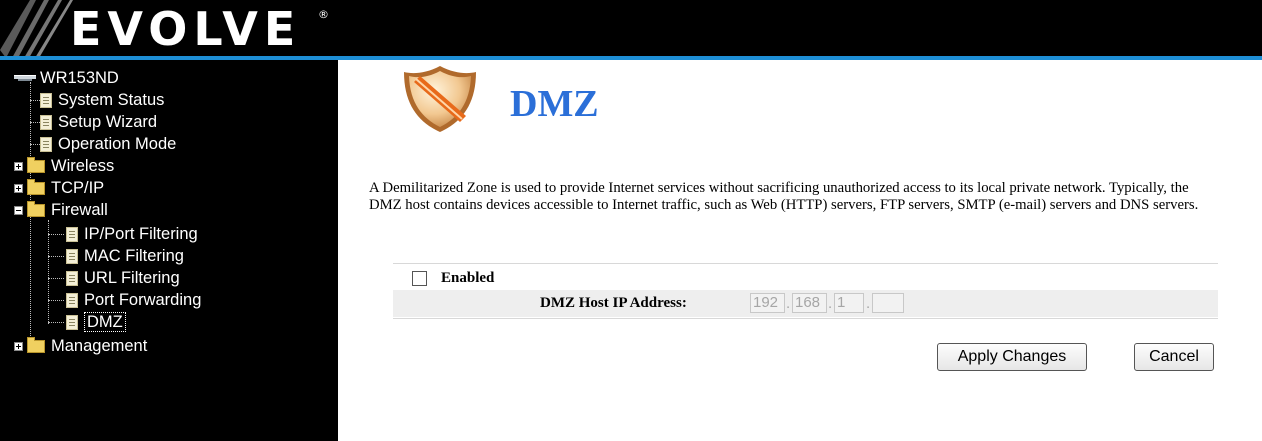 The image size is (1262, 441). I want to click on router-icon, so click(25, 78).